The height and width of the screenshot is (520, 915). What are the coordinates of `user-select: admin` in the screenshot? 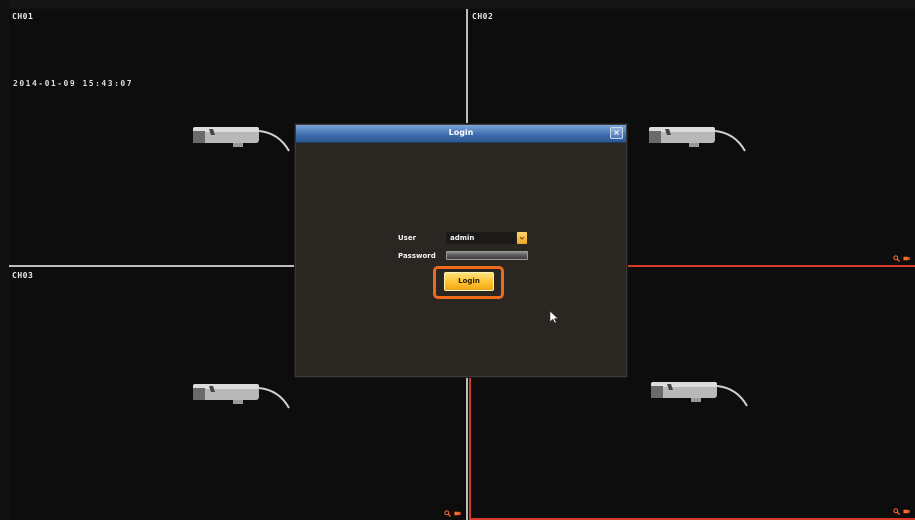 It's located at (481, 238).